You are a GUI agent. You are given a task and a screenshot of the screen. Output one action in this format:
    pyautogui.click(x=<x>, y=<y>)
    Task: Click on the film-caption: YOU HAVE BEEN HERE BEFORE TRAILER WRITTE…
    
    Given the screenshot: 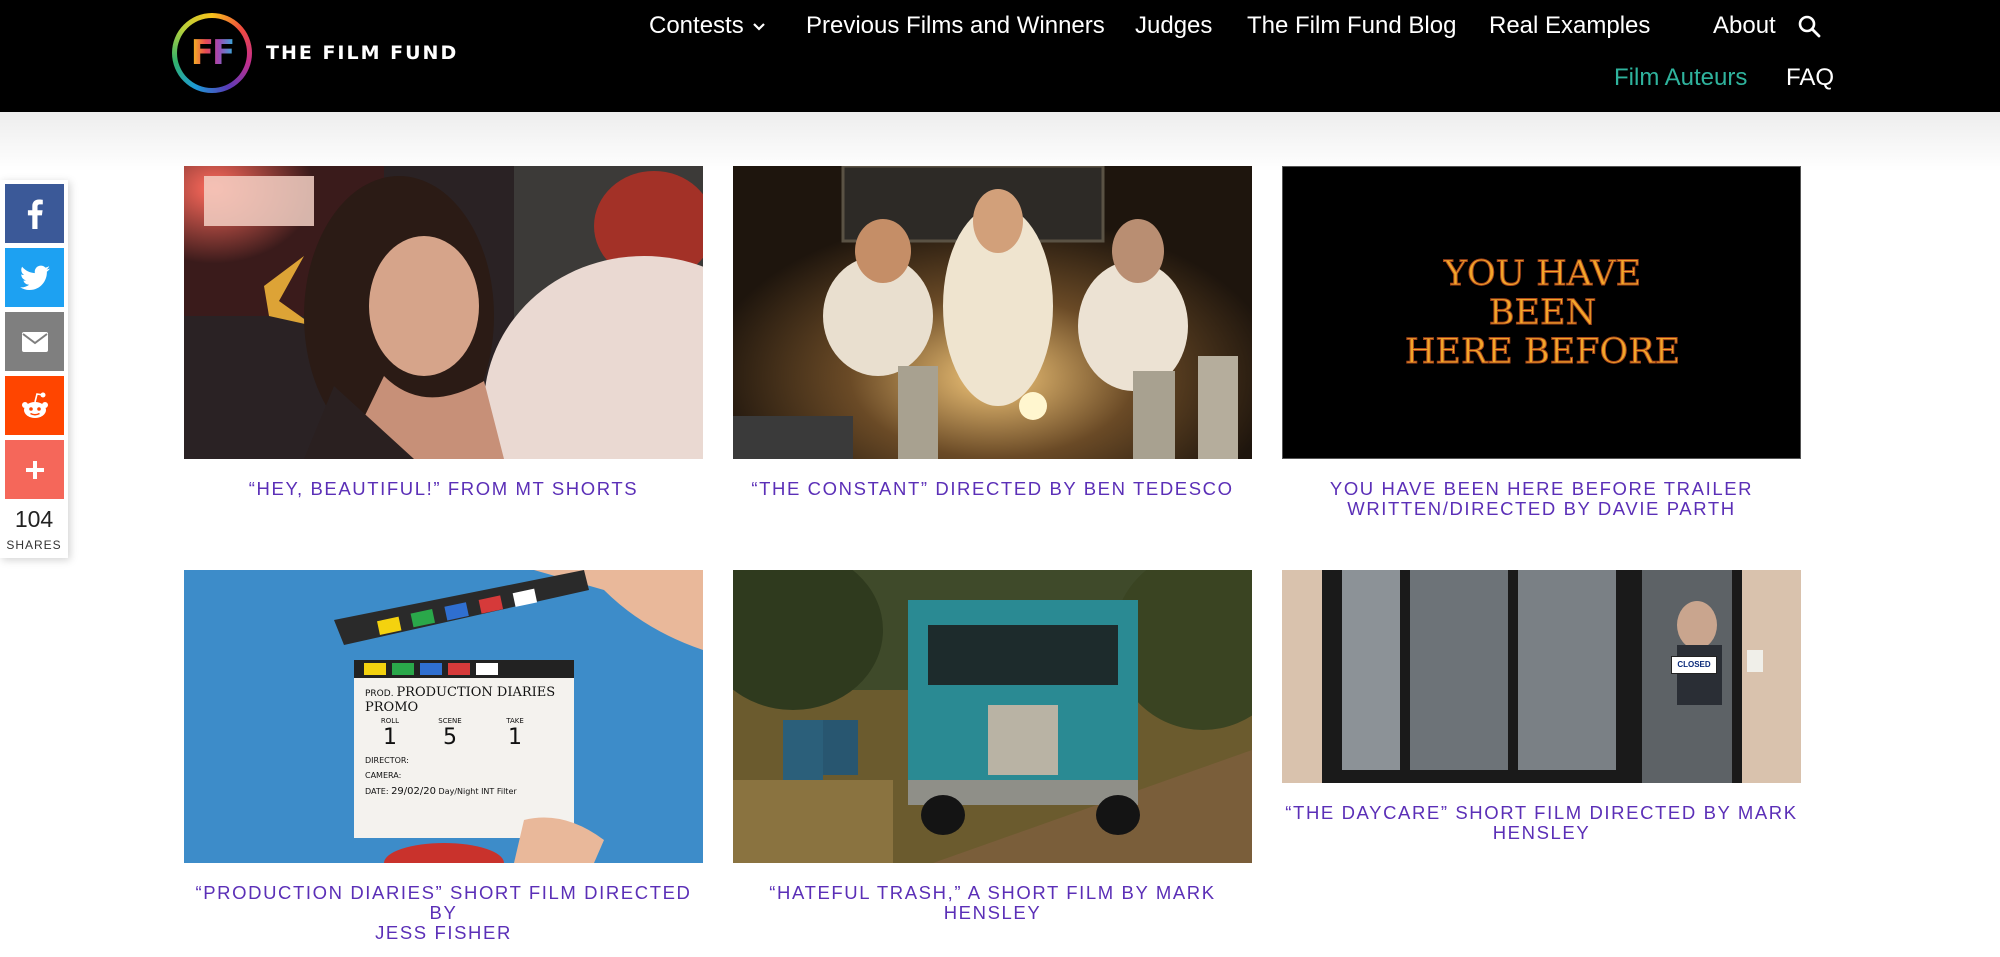 What is the action you would take?
    pyautogui.click(x=1541, y=499)
    